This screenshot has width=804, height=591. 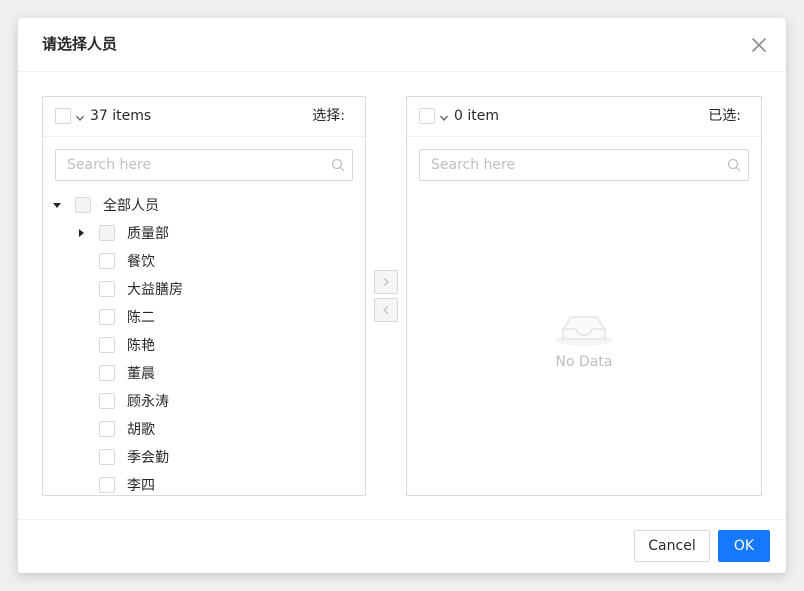 I want to click on tree-node-label: 顾永涛, so click(x=148, y=402).